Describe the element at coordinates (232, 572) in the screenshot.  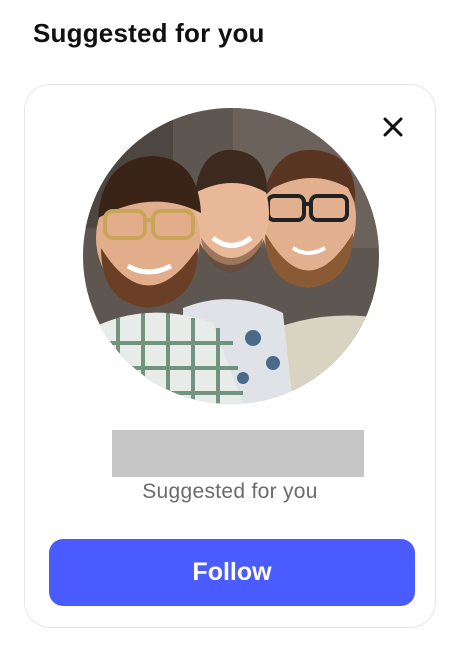
I see `follow-button: Follow` at that location.